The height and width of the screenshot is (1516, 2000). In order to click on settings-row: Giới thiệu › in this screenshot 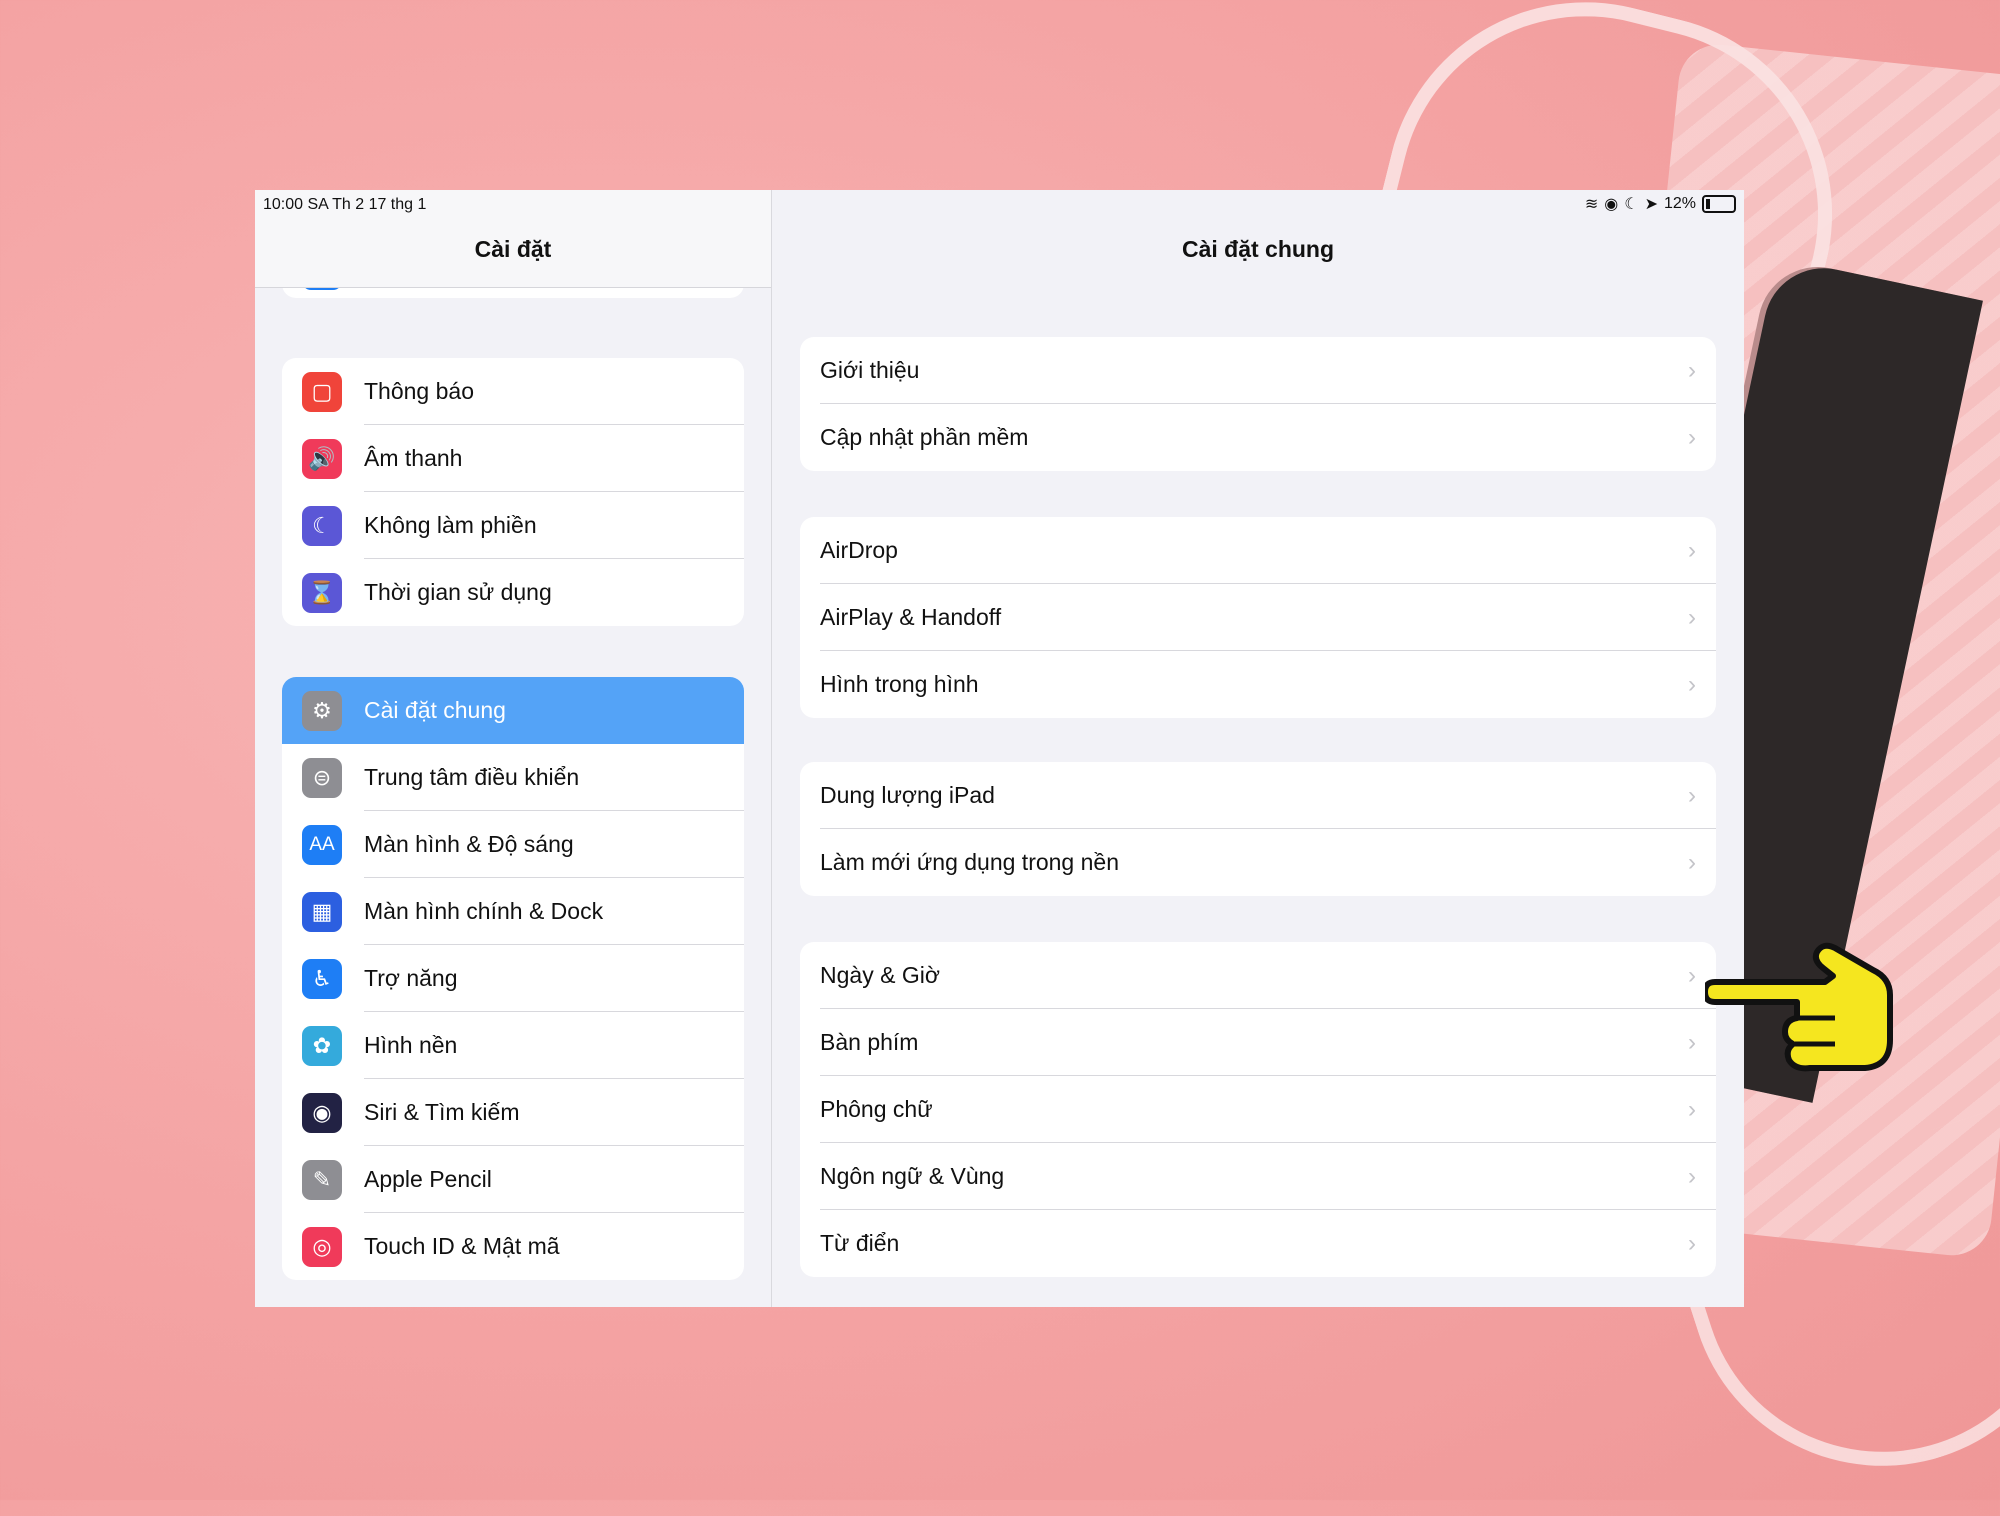, I will do `click(1258, 370)`.